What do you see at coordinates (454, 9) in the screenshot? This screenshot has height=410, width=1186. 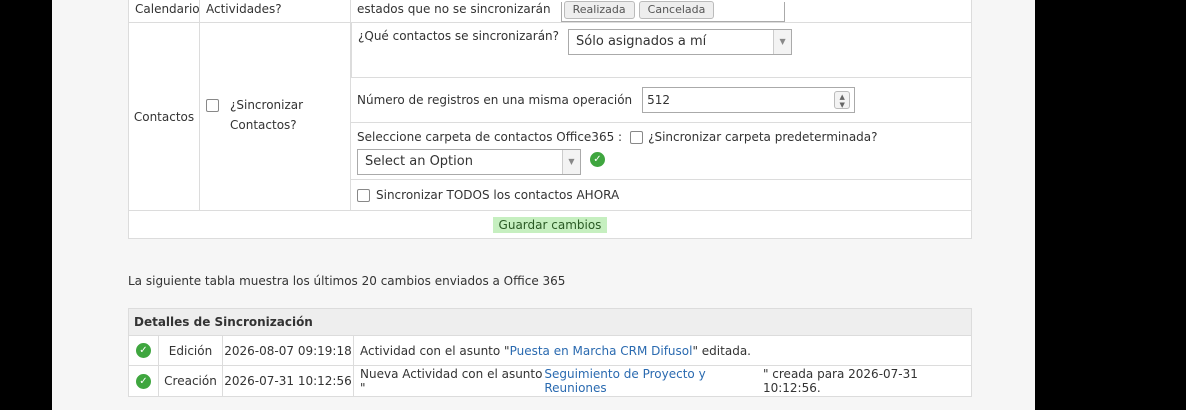 I see `states-label: estados que no se sincronizarán` at bounding box center [454, 9].